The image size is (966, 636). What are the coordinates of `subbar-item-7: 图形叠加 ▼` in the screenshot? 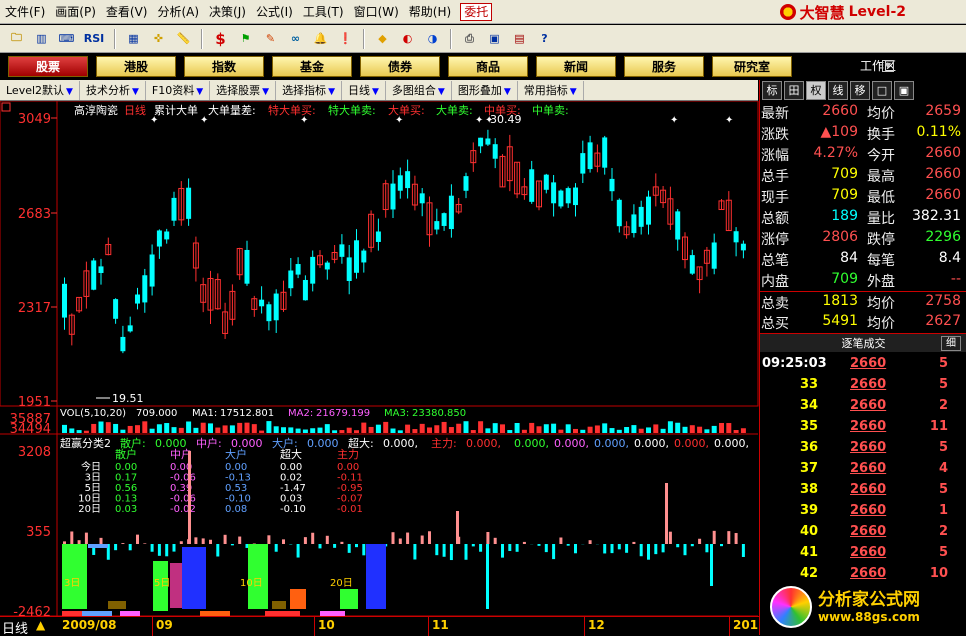 It's located at (485, 90).